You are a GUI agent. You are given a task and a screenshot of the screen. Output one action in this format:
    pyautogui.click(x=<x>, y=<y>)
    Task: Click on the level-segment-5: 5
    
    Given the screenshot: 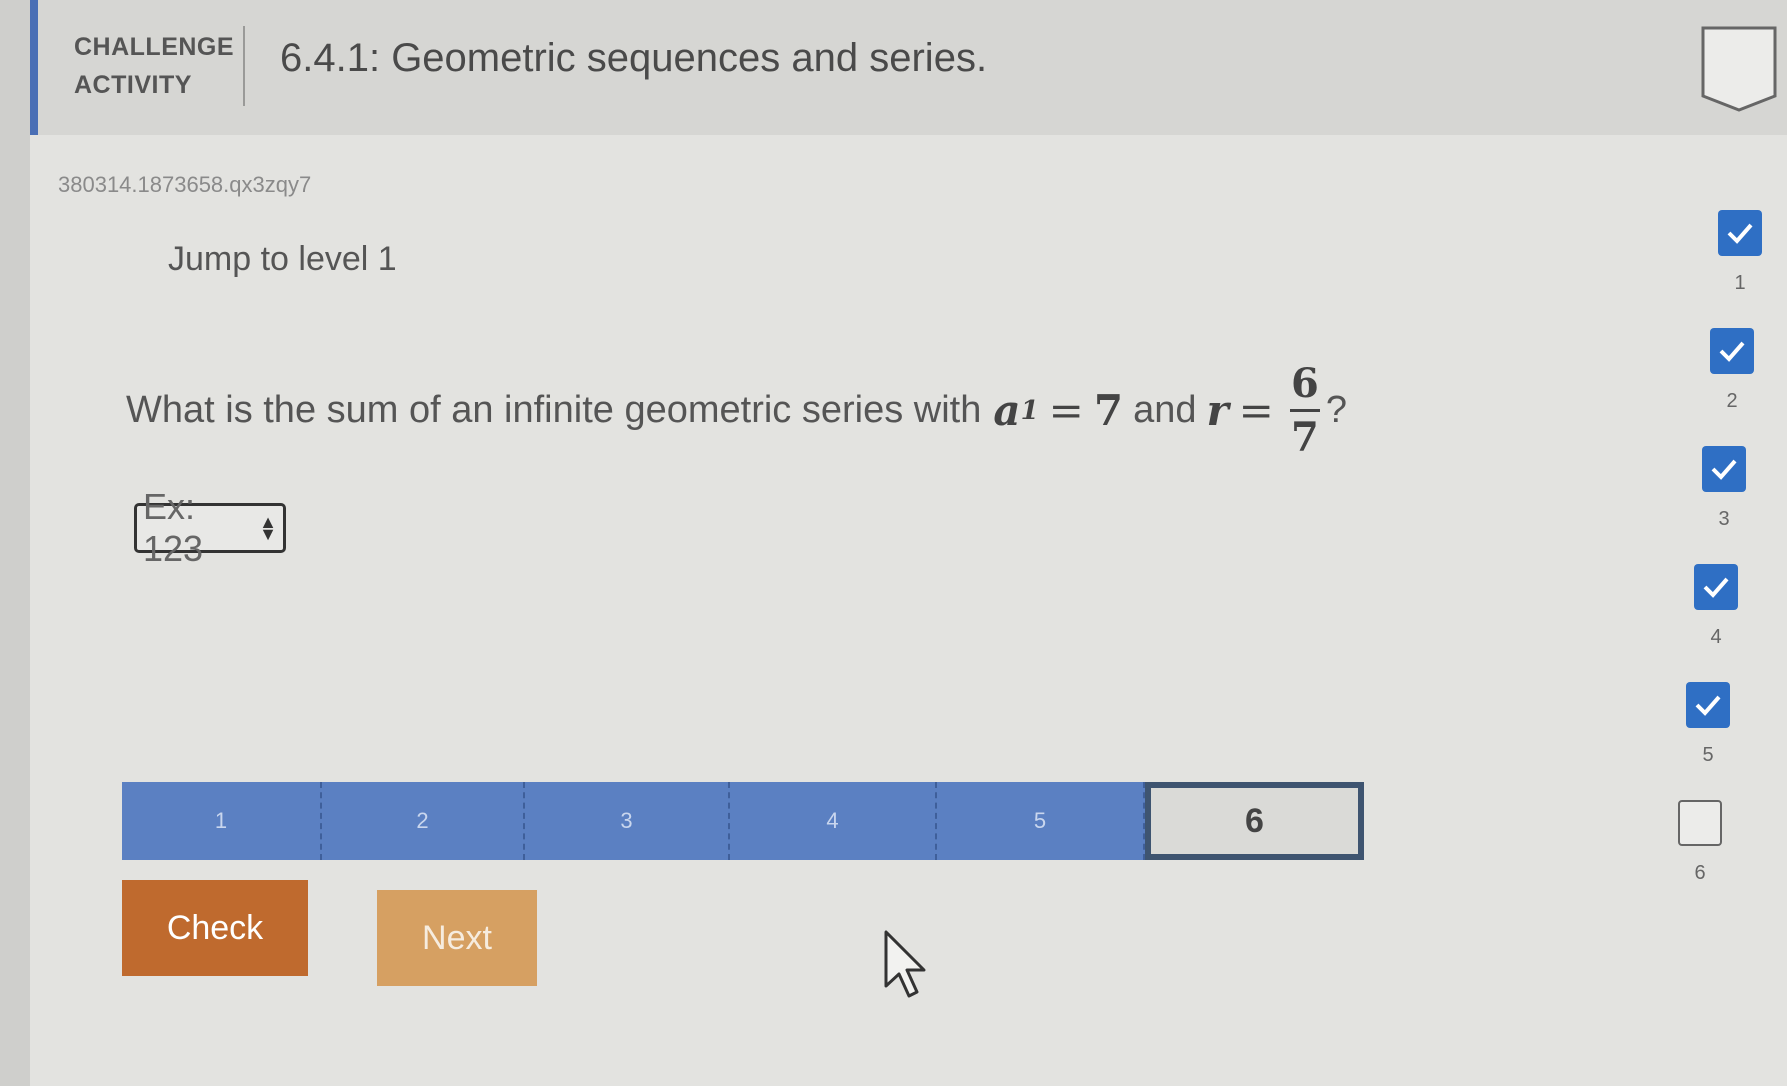 What is the action you would take?
    pyautogui.click(x=1041, y=821)
    